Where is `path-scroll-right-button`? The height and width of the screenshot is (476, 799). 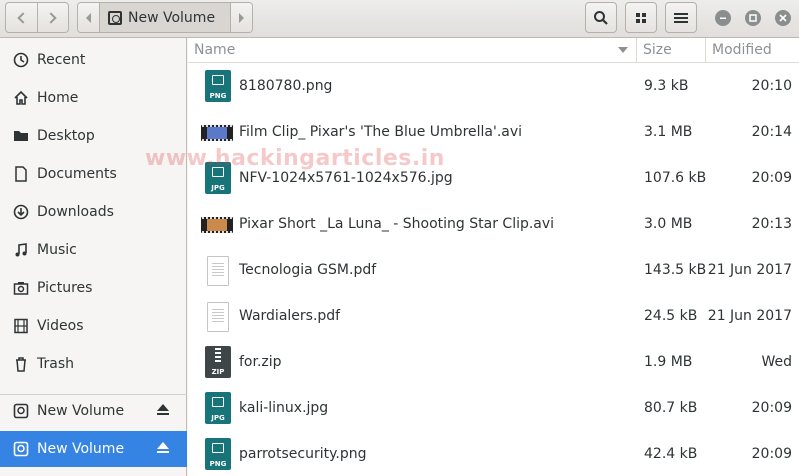 path-scroll-right-button is located at coordinates (241, 17).